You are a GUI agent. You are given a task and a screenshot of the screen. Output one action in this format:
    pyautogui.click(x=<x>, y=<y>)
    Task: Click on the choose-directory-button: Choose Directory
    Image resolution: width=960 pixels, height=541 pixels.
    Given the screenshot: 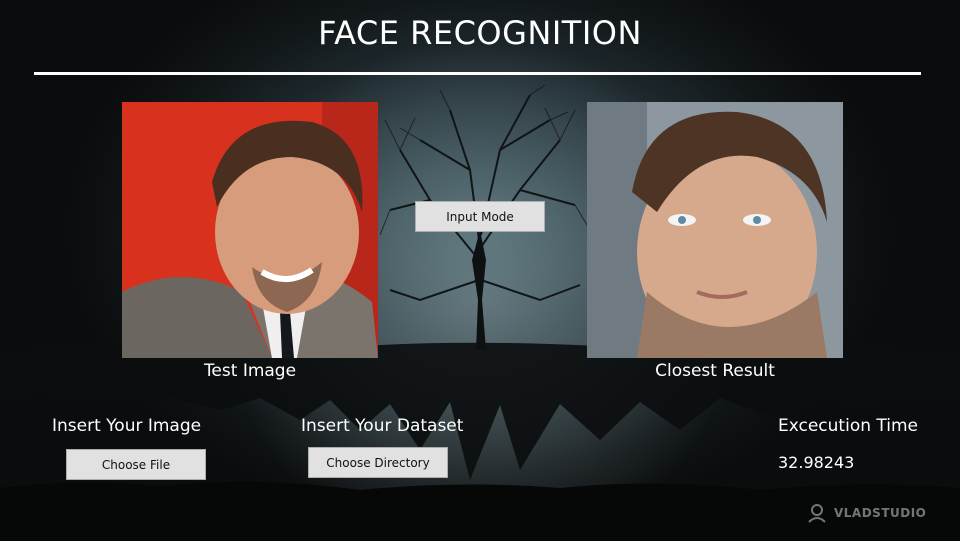 What is the action you would take?
    pyautogui.click(x=378, y=462)
    